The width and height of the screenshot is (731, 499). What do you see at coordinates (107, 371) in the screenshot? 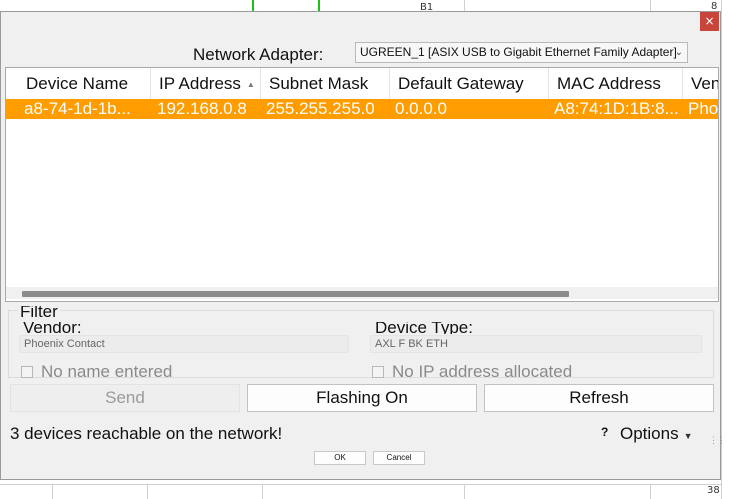
I see `no-name-label: No name entered` at bounding box center [107, 371].